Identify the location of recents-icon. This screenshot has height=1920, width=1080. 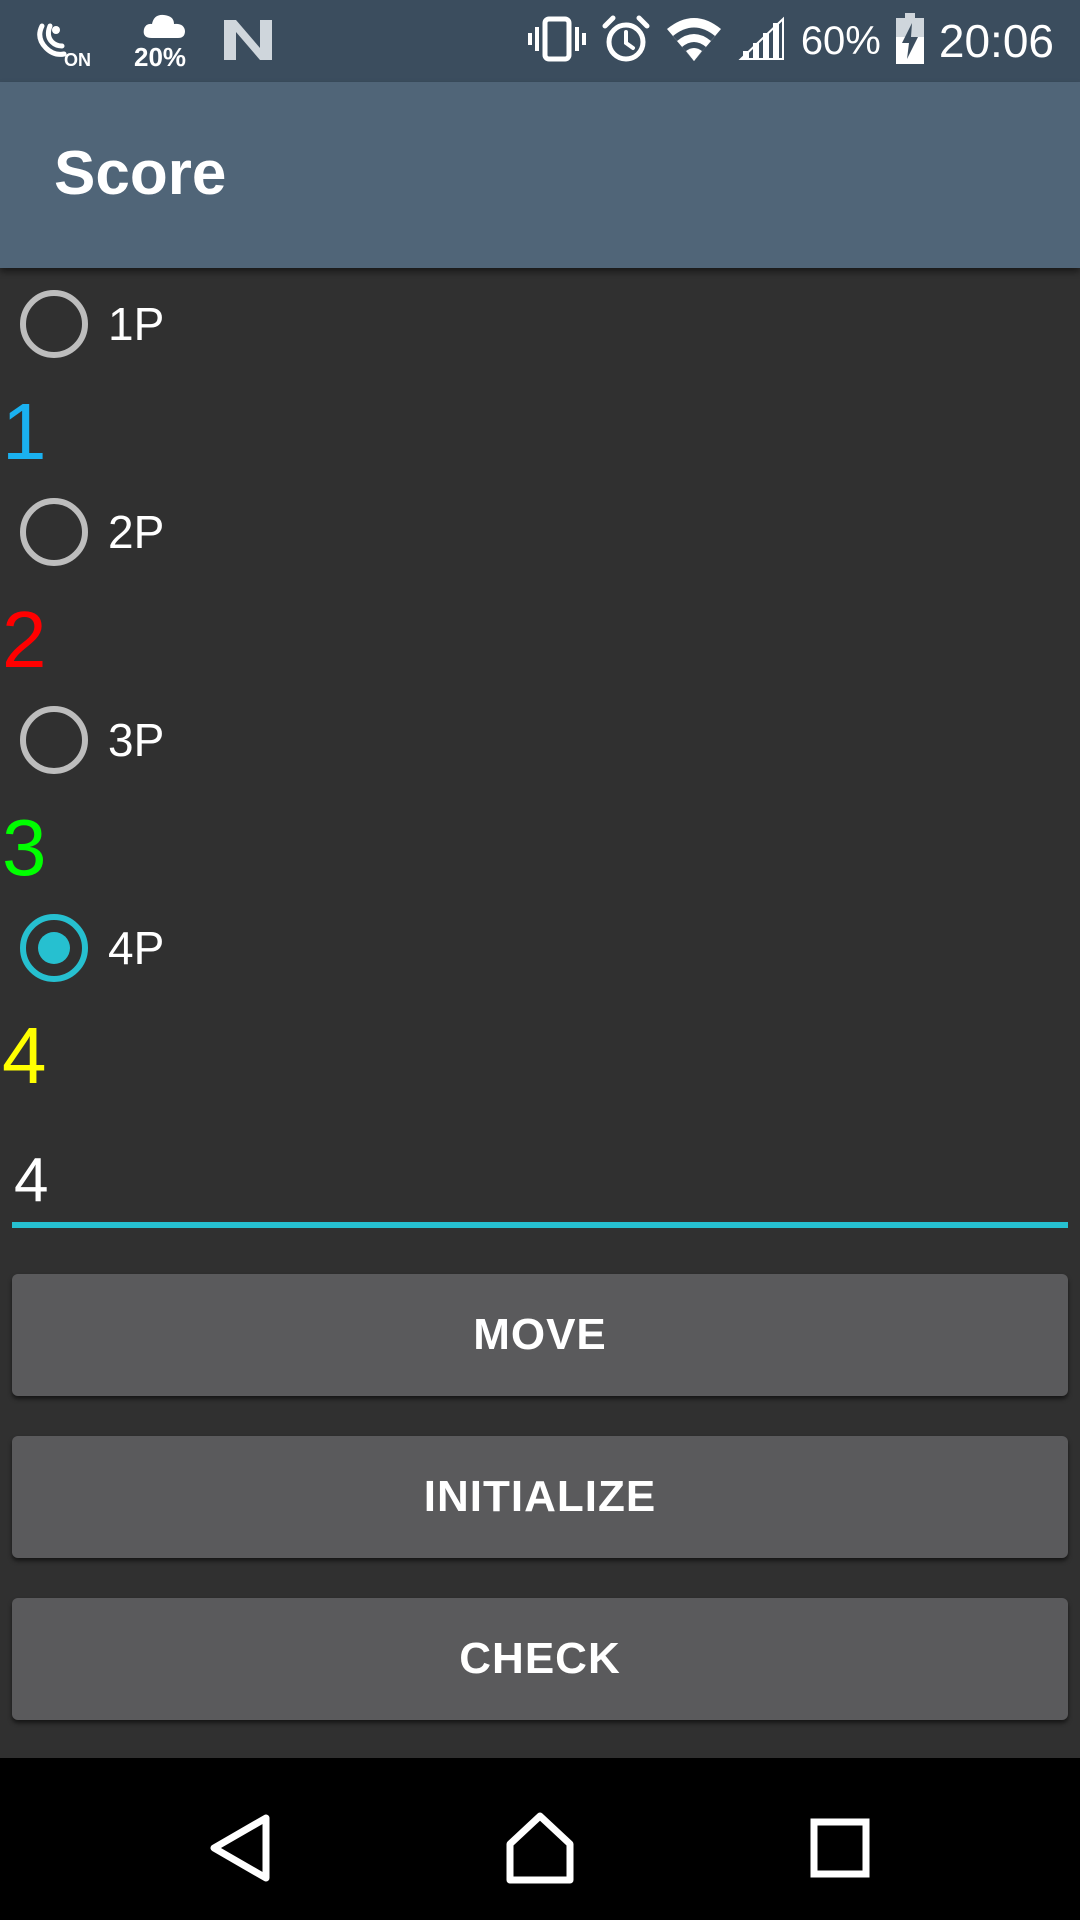
(840, 1848).